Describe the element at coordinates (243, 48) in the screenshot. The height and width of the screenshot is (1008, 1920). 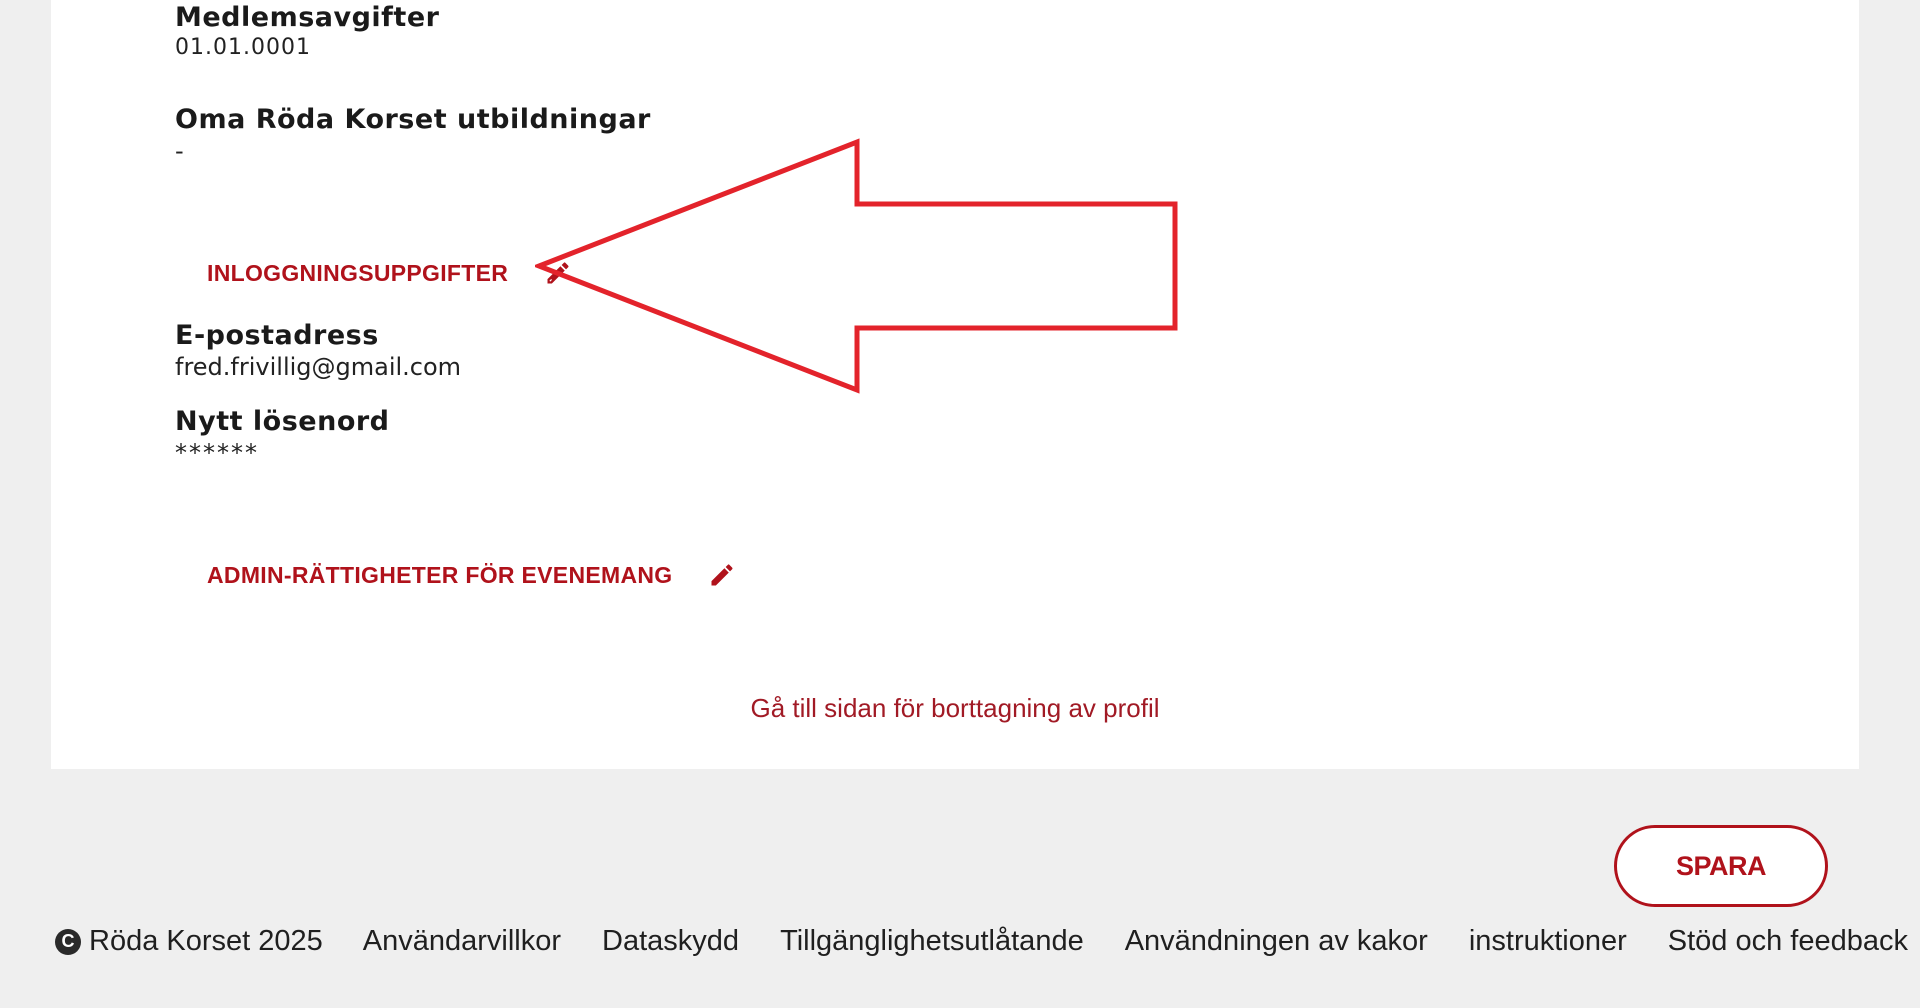
I see `membership-fees-value: 01.01.0001` at that location.